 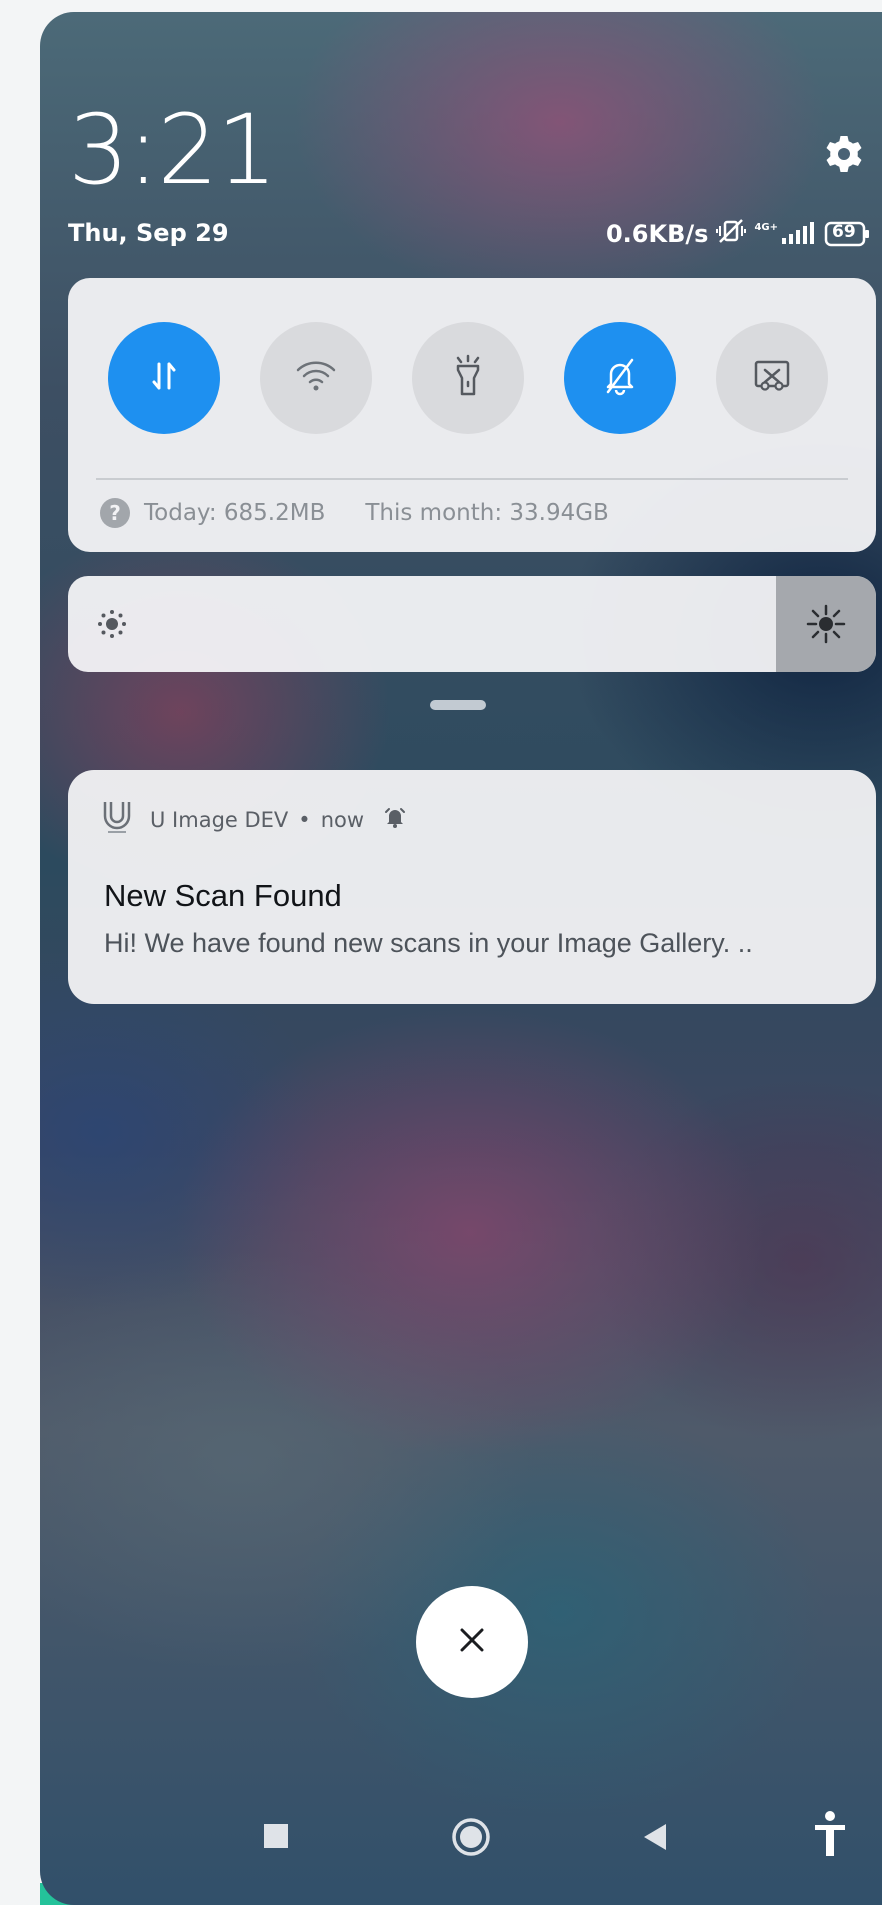 What do you see at coordinates (472, 624) in the screenshot?
I see `brightness-slider` at bounding box center [472, 624].